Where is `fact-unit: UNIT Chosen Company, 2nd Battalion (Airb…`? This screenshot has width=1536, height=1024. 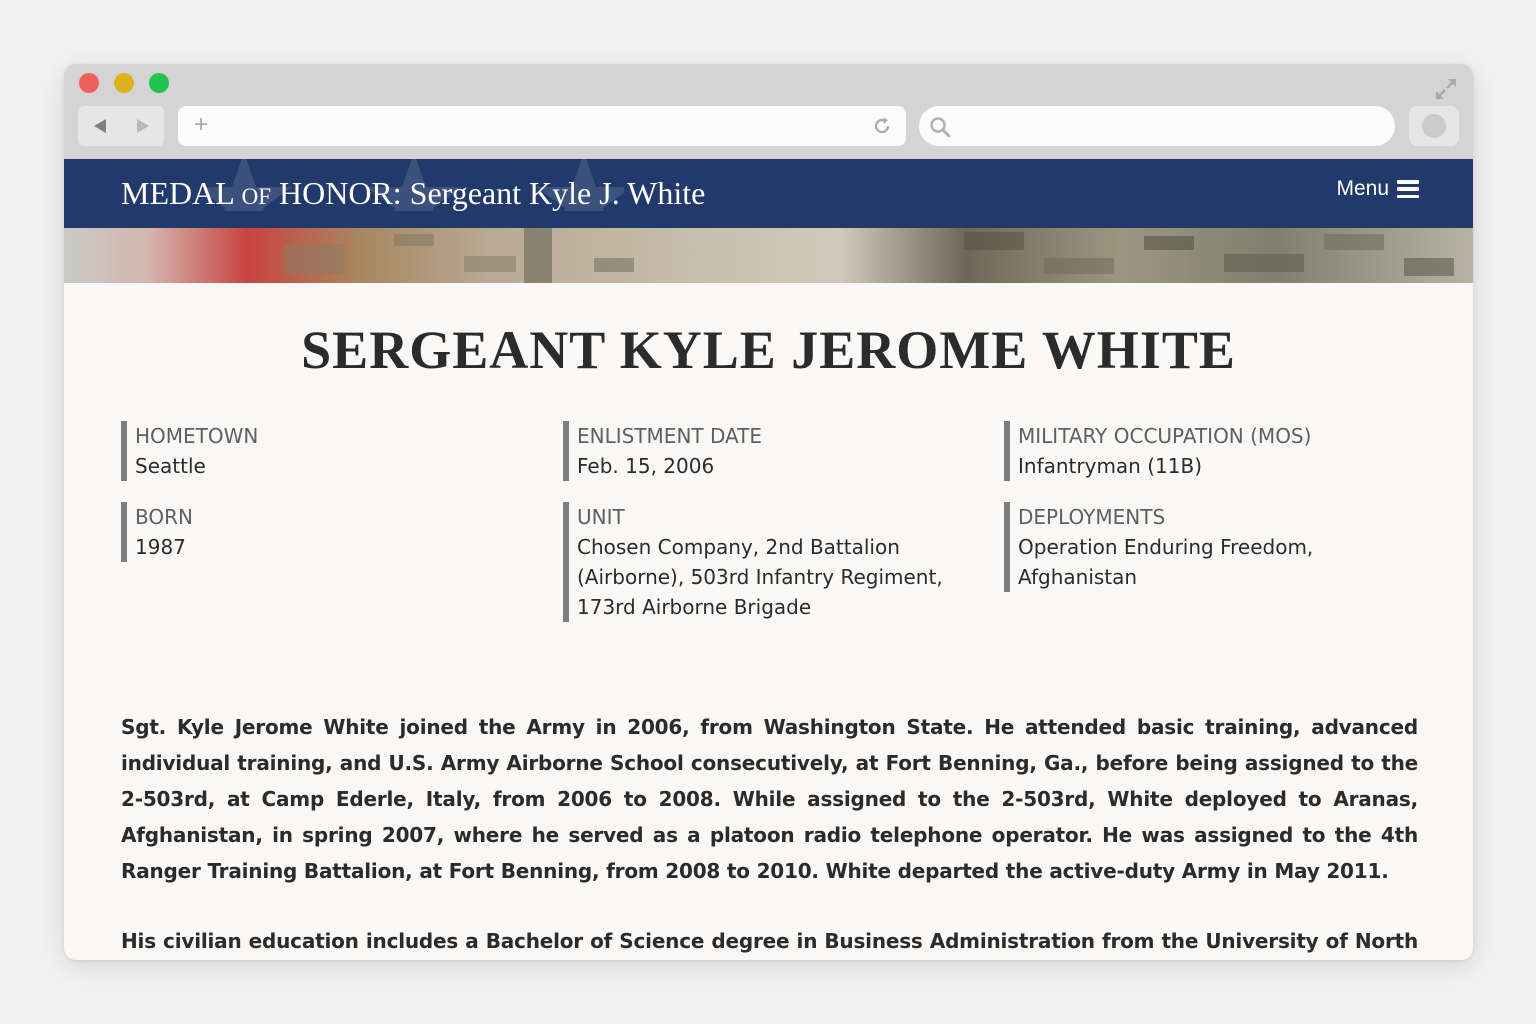 fact-unit: UNIT Chosen Company, 2nd Battalion (Airb… is located at coordinates (763, 562).